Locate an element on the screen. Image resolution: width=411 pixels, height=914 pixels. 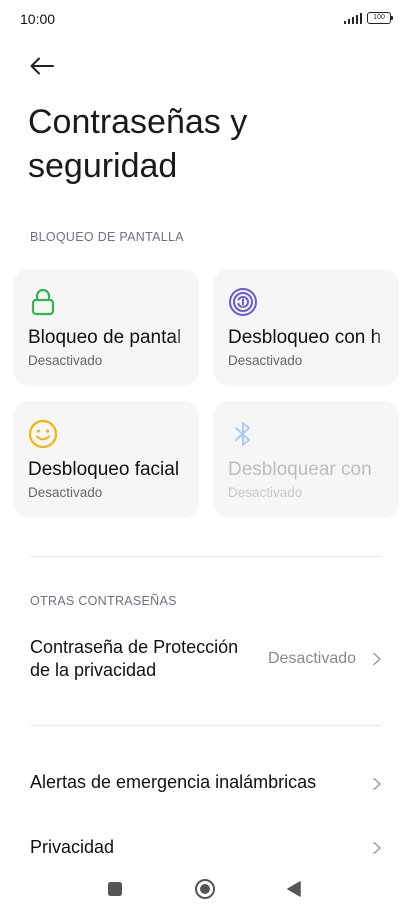
row-emergency-alerts-label: Alertas de emergencia inalámbricas is located at coordinates (173, 782).